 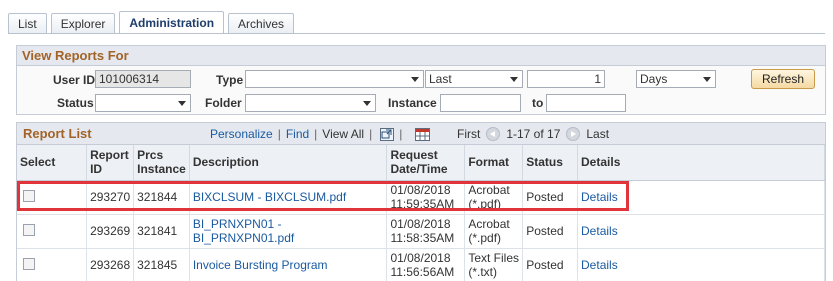 What do you see at coordinates (83, 23) in the screenshot?
I see `tab-explorer: Explorer` at bounding box center [83, 23].